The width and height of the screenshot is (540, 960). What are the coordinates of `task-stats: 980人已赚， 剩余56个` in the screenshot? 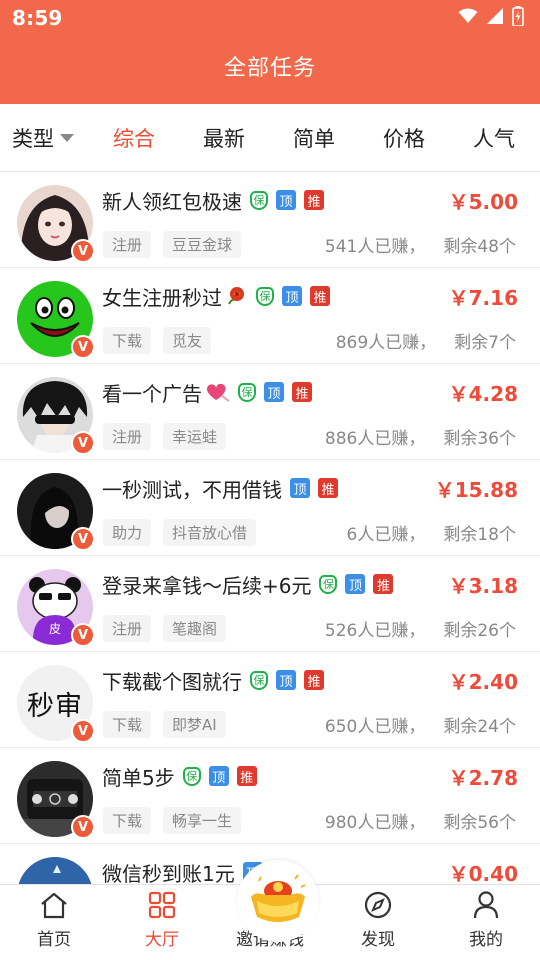 It's located at (420, 820).